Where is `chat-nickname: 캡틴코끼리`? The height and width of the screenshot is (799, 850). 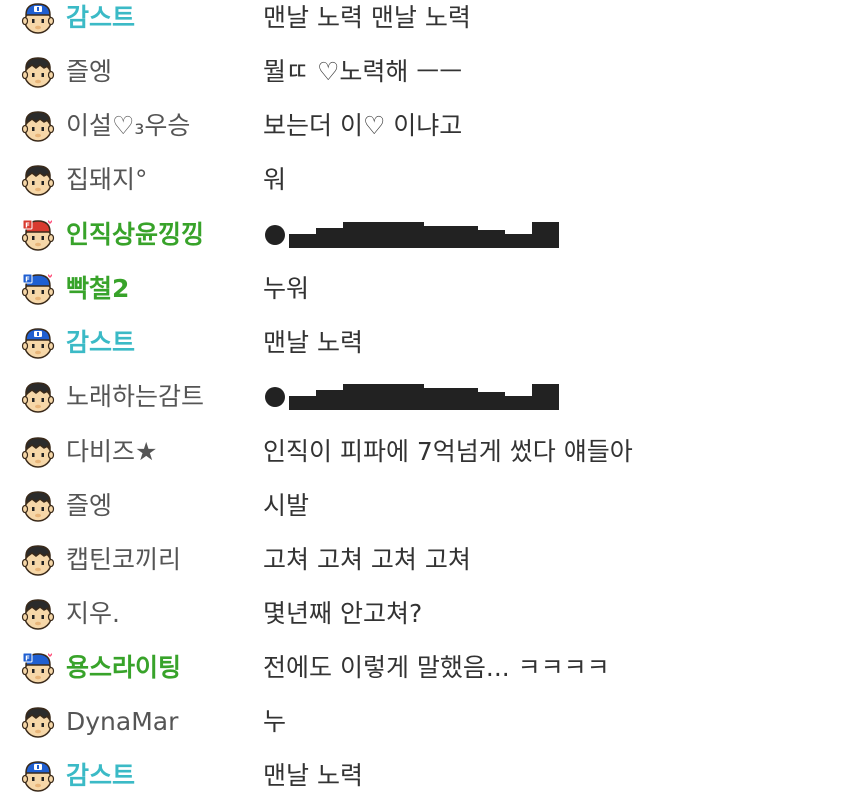
chat-nickname: 캡틴코끼리 is located at coordinates (123, 560).